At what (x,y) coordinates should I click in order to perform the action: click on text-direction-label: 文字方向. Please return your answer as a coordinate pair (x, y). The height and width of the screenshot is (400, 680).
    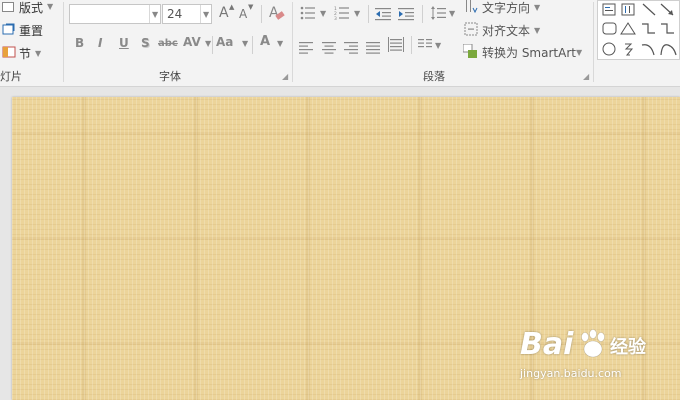
    Looking at the image, I should click on (506, 8).